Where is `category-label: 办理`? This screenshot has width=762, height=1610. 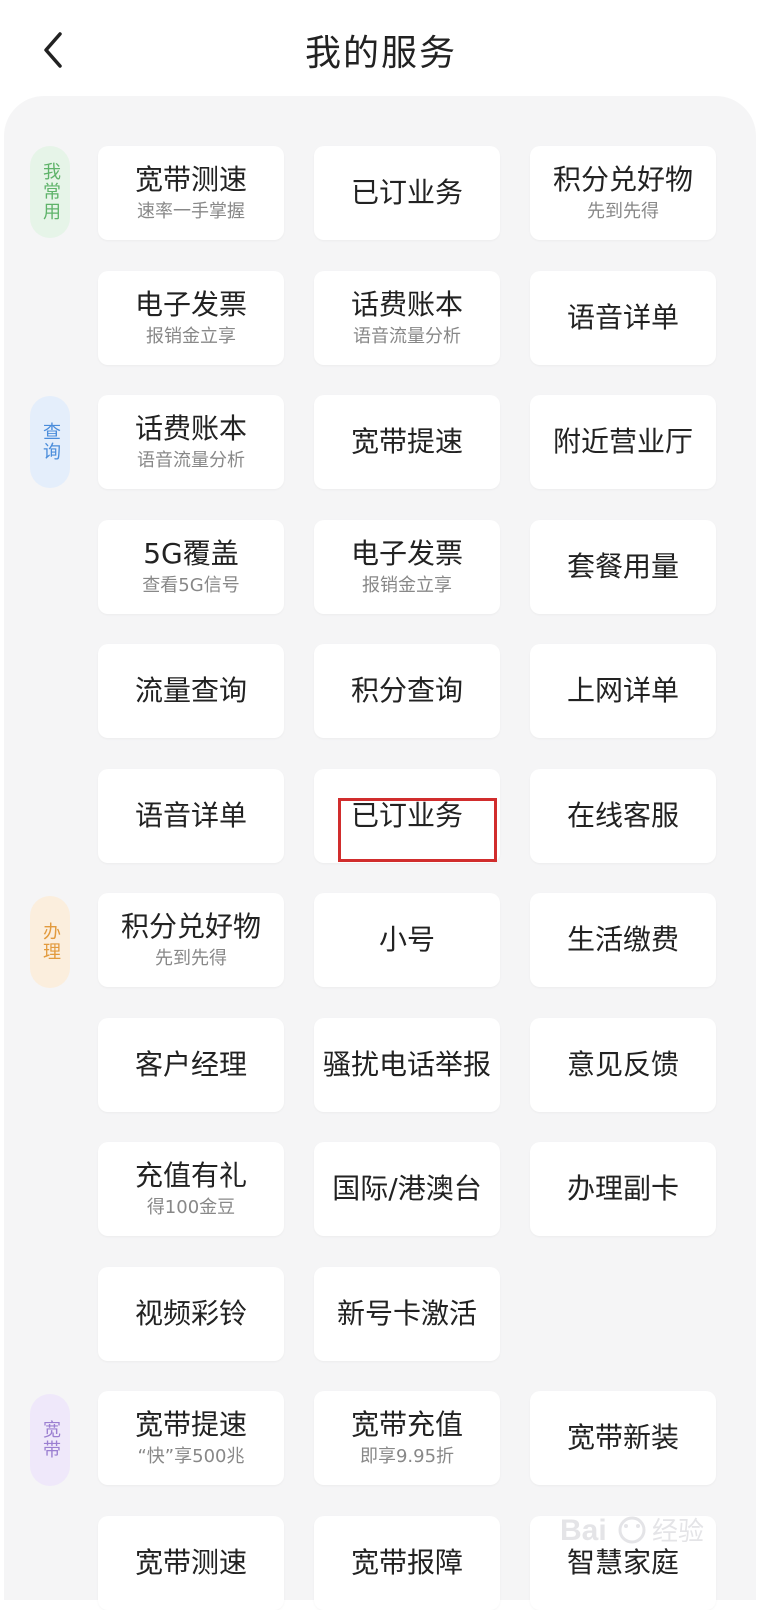
category-label: 办理 is located at coordinates (50, 942).